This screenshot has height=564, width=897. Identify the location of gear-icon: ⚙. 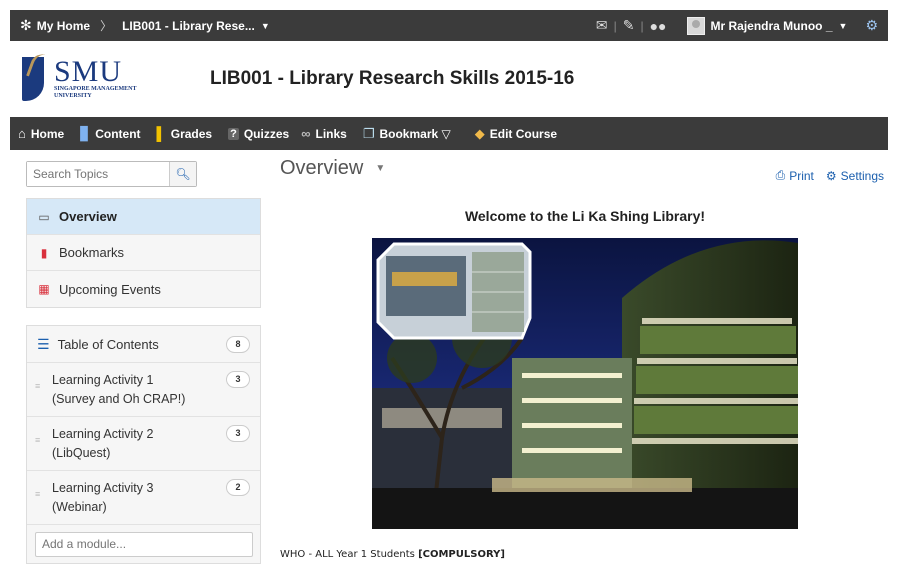
(831, 175).